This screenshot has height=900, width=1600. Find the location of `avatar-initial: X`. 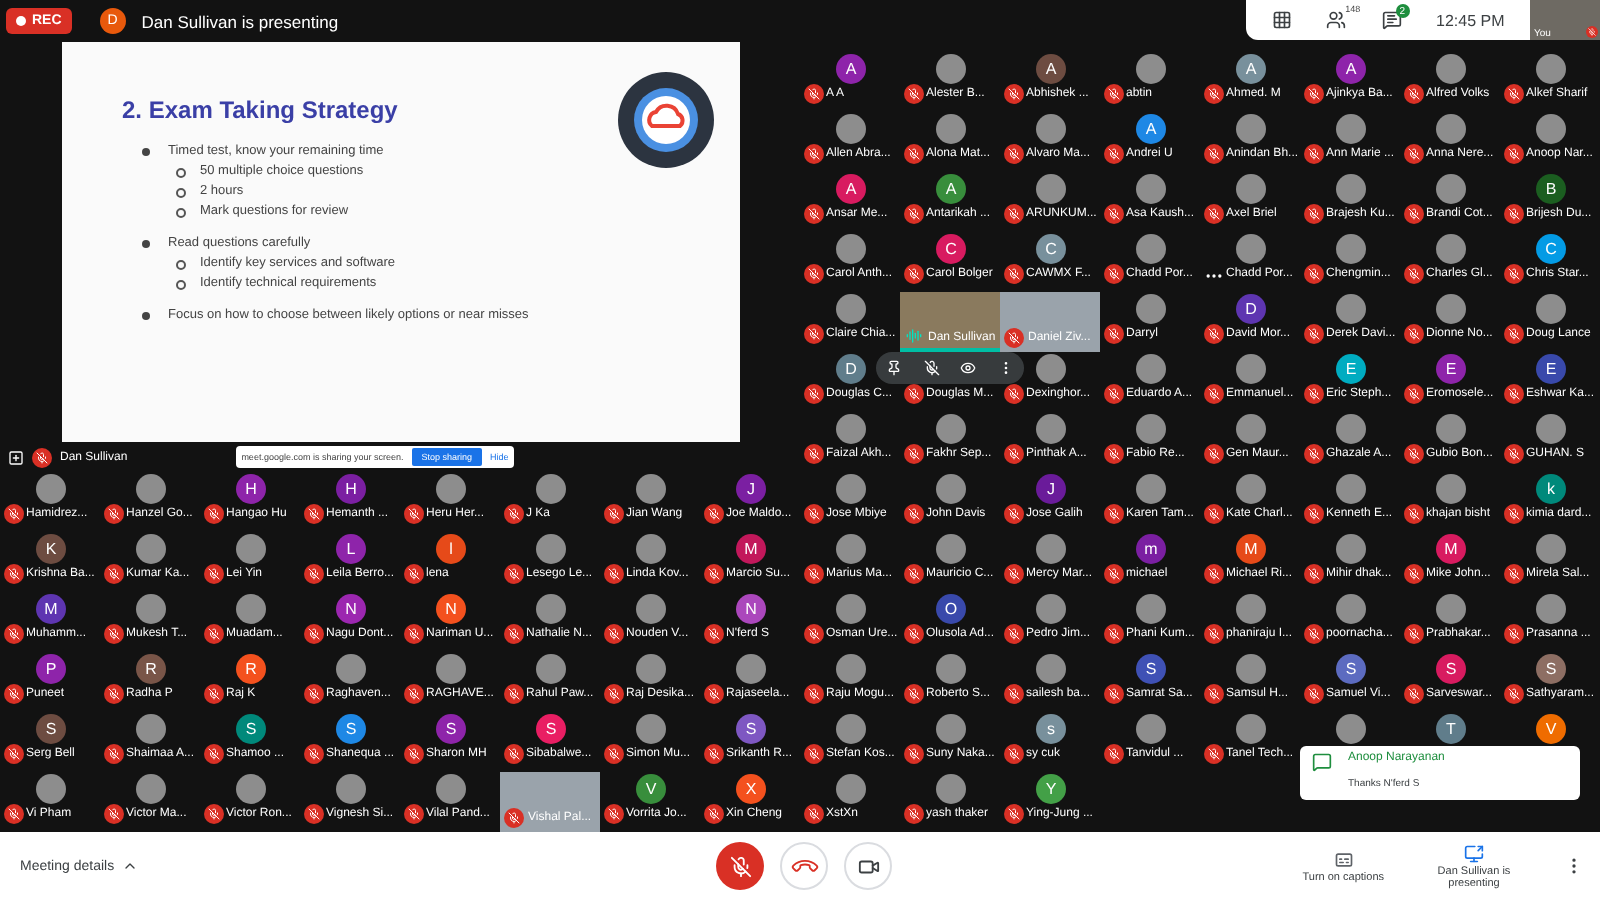

avatar-initial: X is located at coordinates (751, 789).